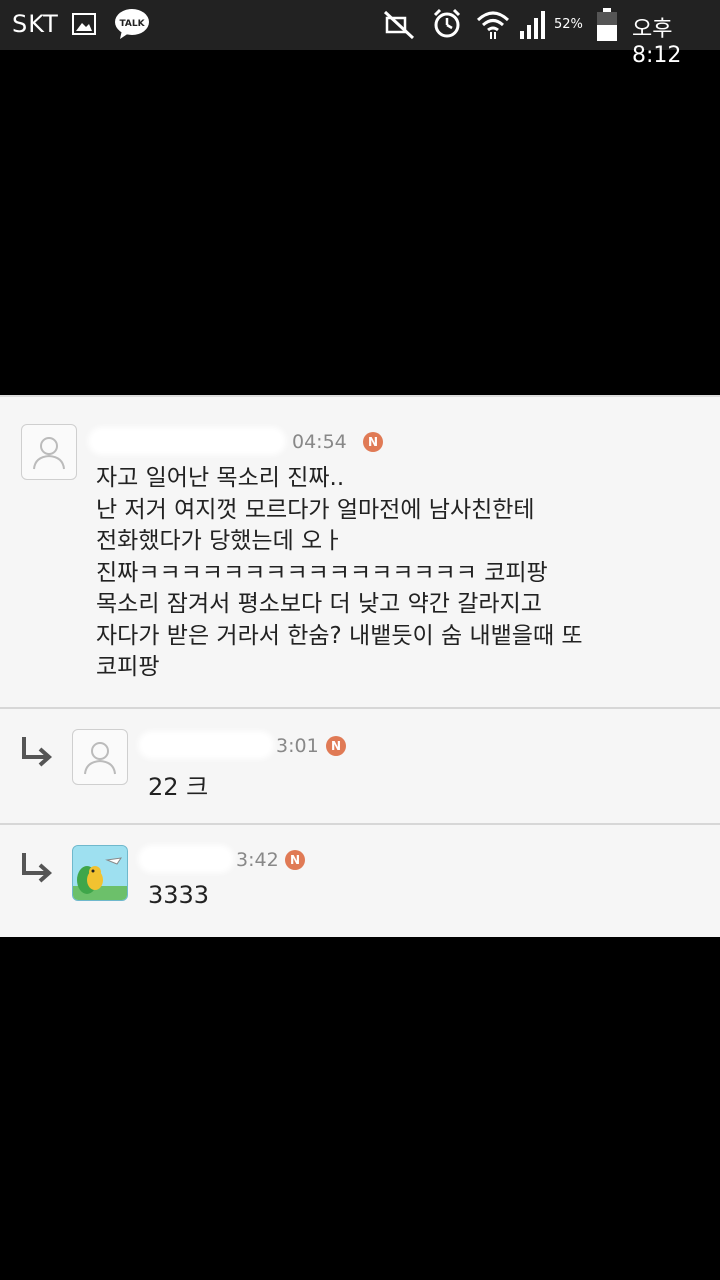  Describe the element at coordinates (84, 24) in the screenshot. I see `image-icon` at that location.